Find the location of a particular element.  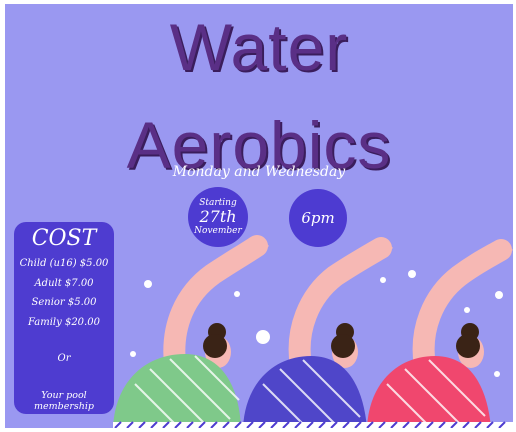

time-badge: 6pm is located at coordinates (318, 218).